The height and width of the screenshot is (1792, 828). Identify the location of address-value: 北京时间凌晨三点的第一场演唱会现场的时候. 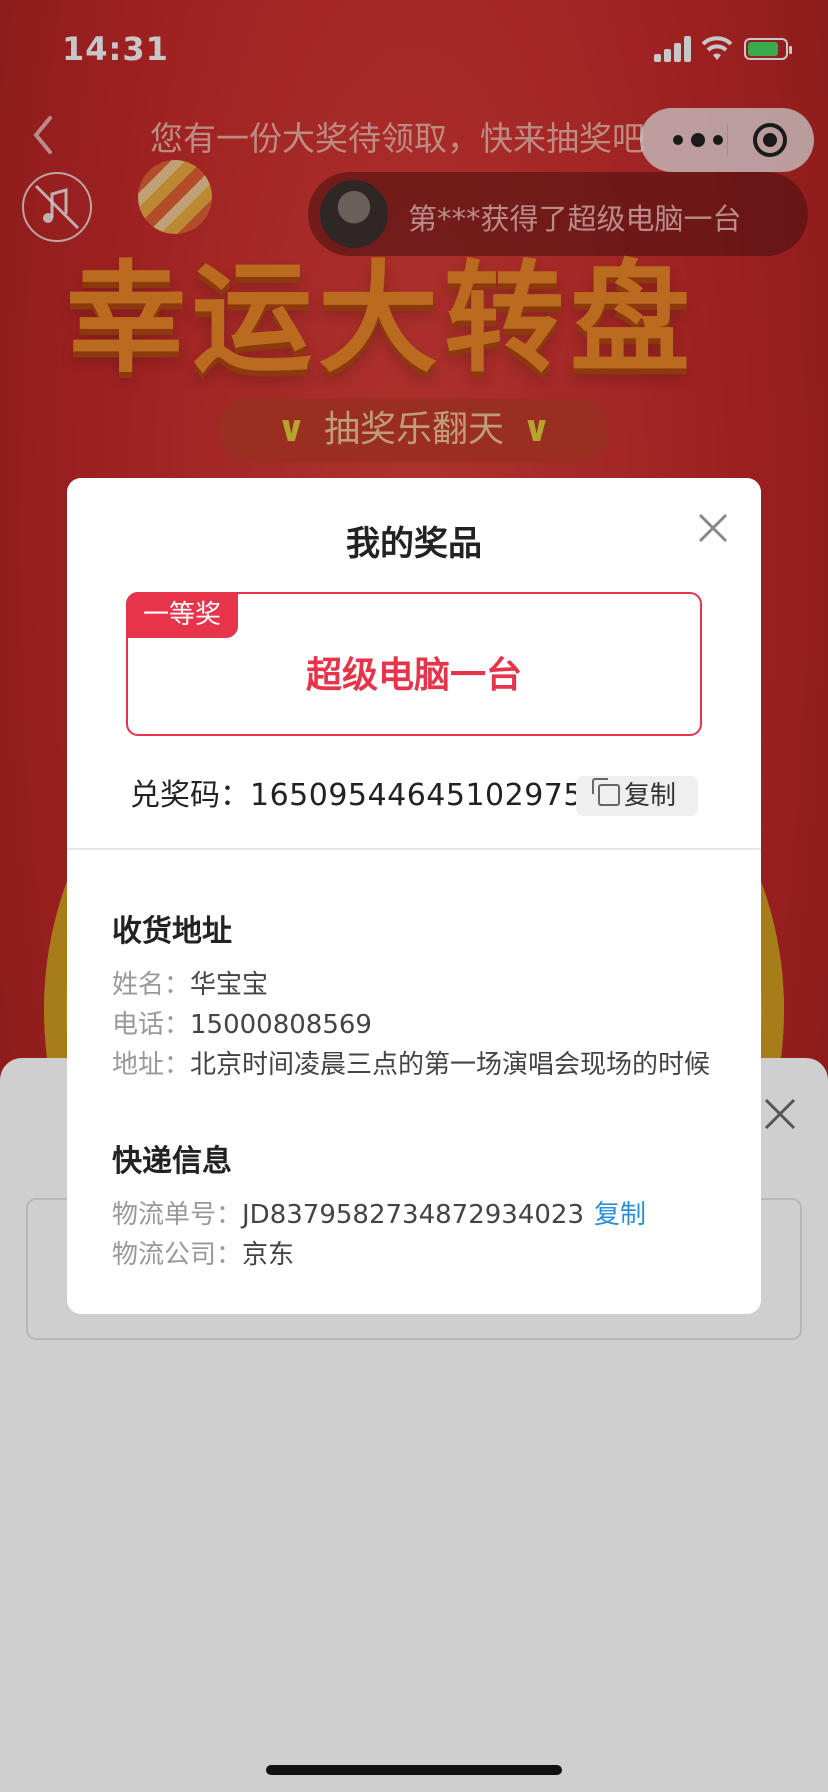
(450, 1065).